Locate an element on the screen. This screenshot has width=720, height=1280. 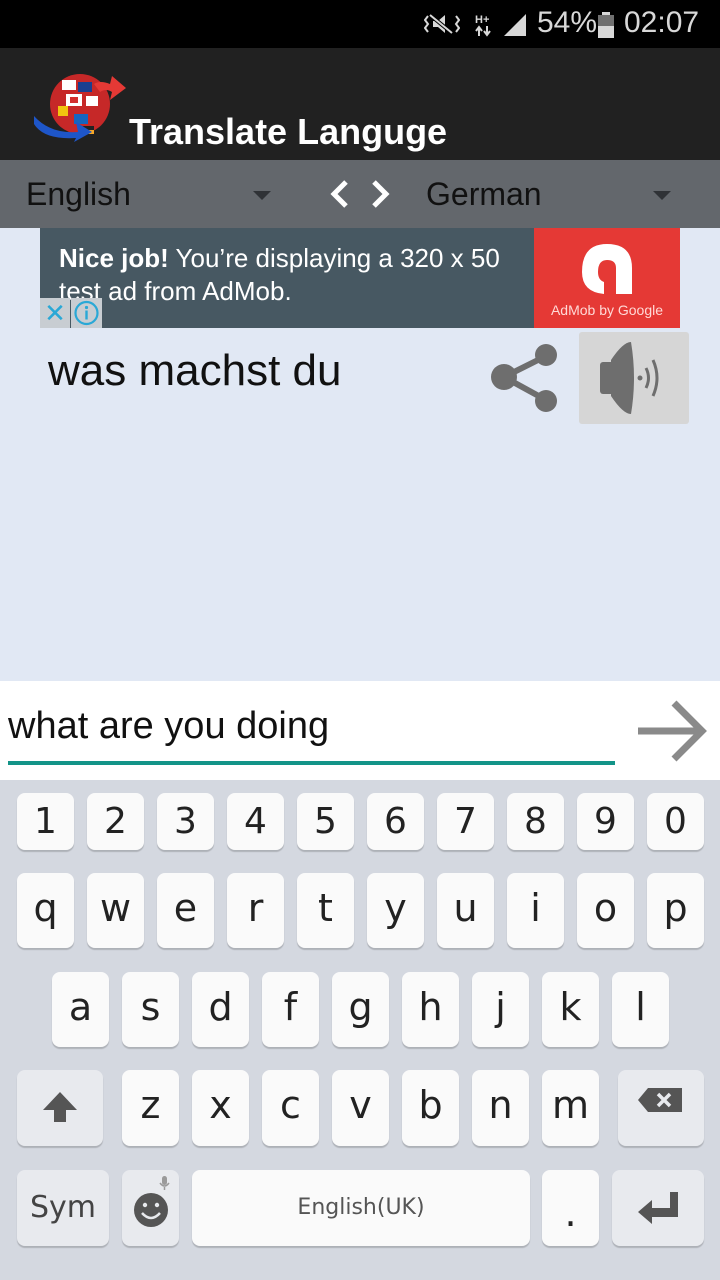
key-9: 9 is located at coordinates (605, 821).